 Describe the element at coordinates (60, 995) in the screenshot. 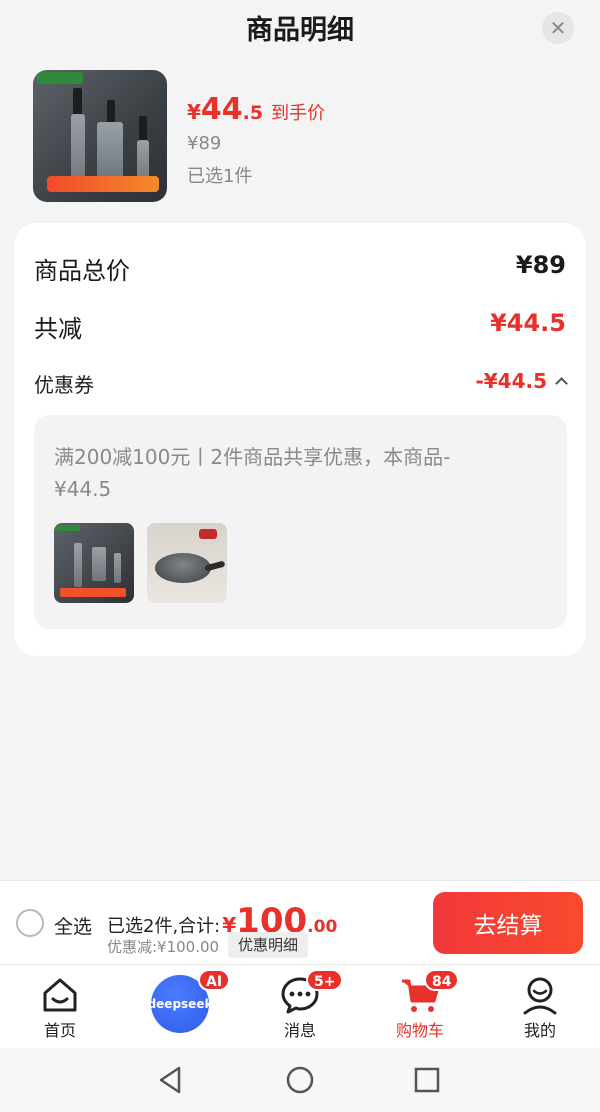

I see `home-icon` at that location.